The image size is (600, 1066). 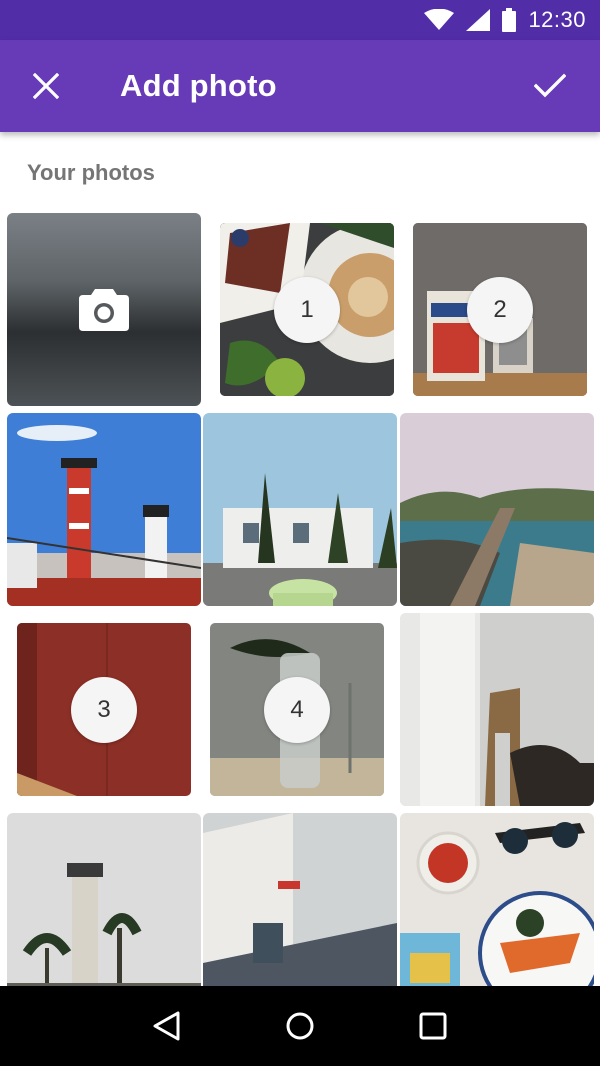 I want to click on recents-button, so click(x=433, y=1026).